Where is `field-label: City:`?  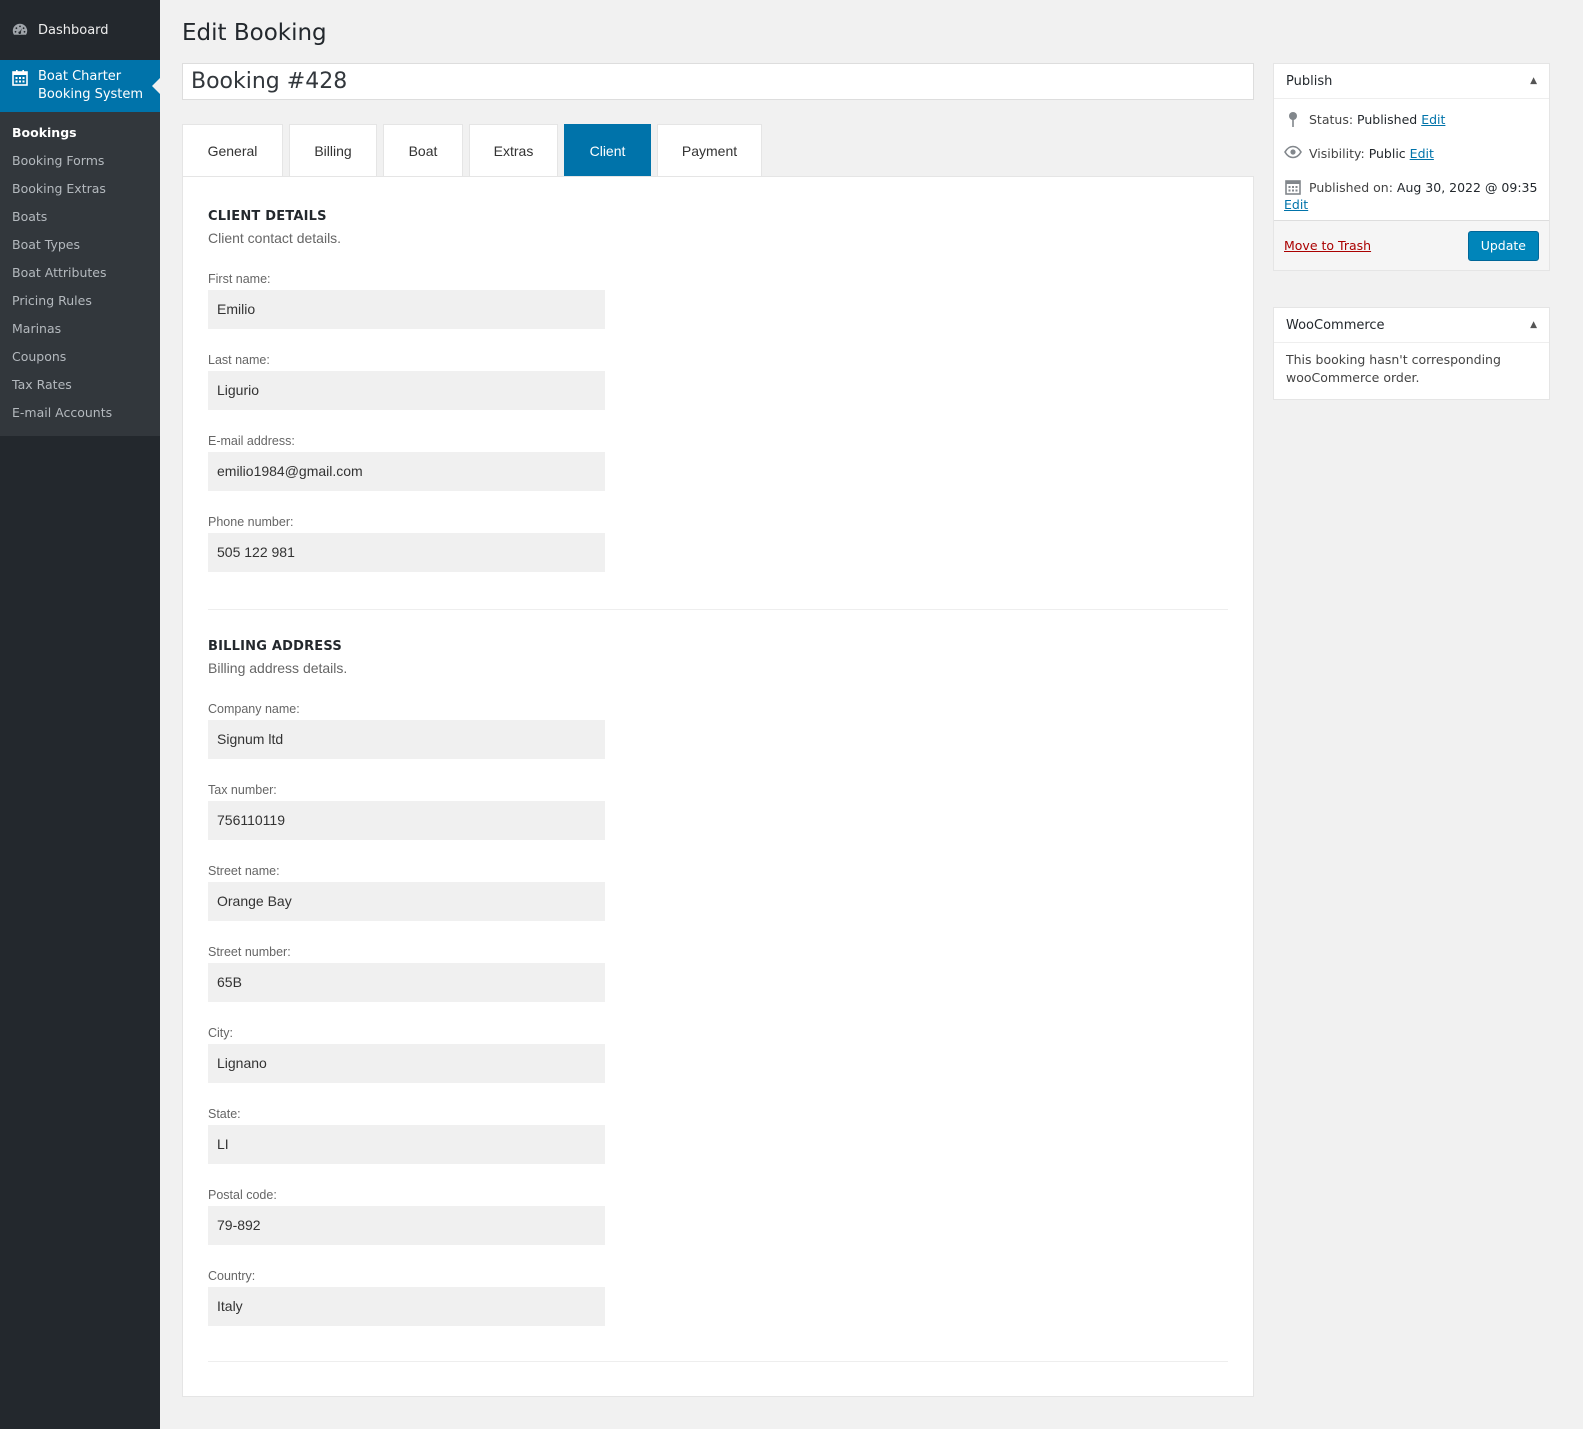 field-label: City: is located at coordinates (220, 1033).